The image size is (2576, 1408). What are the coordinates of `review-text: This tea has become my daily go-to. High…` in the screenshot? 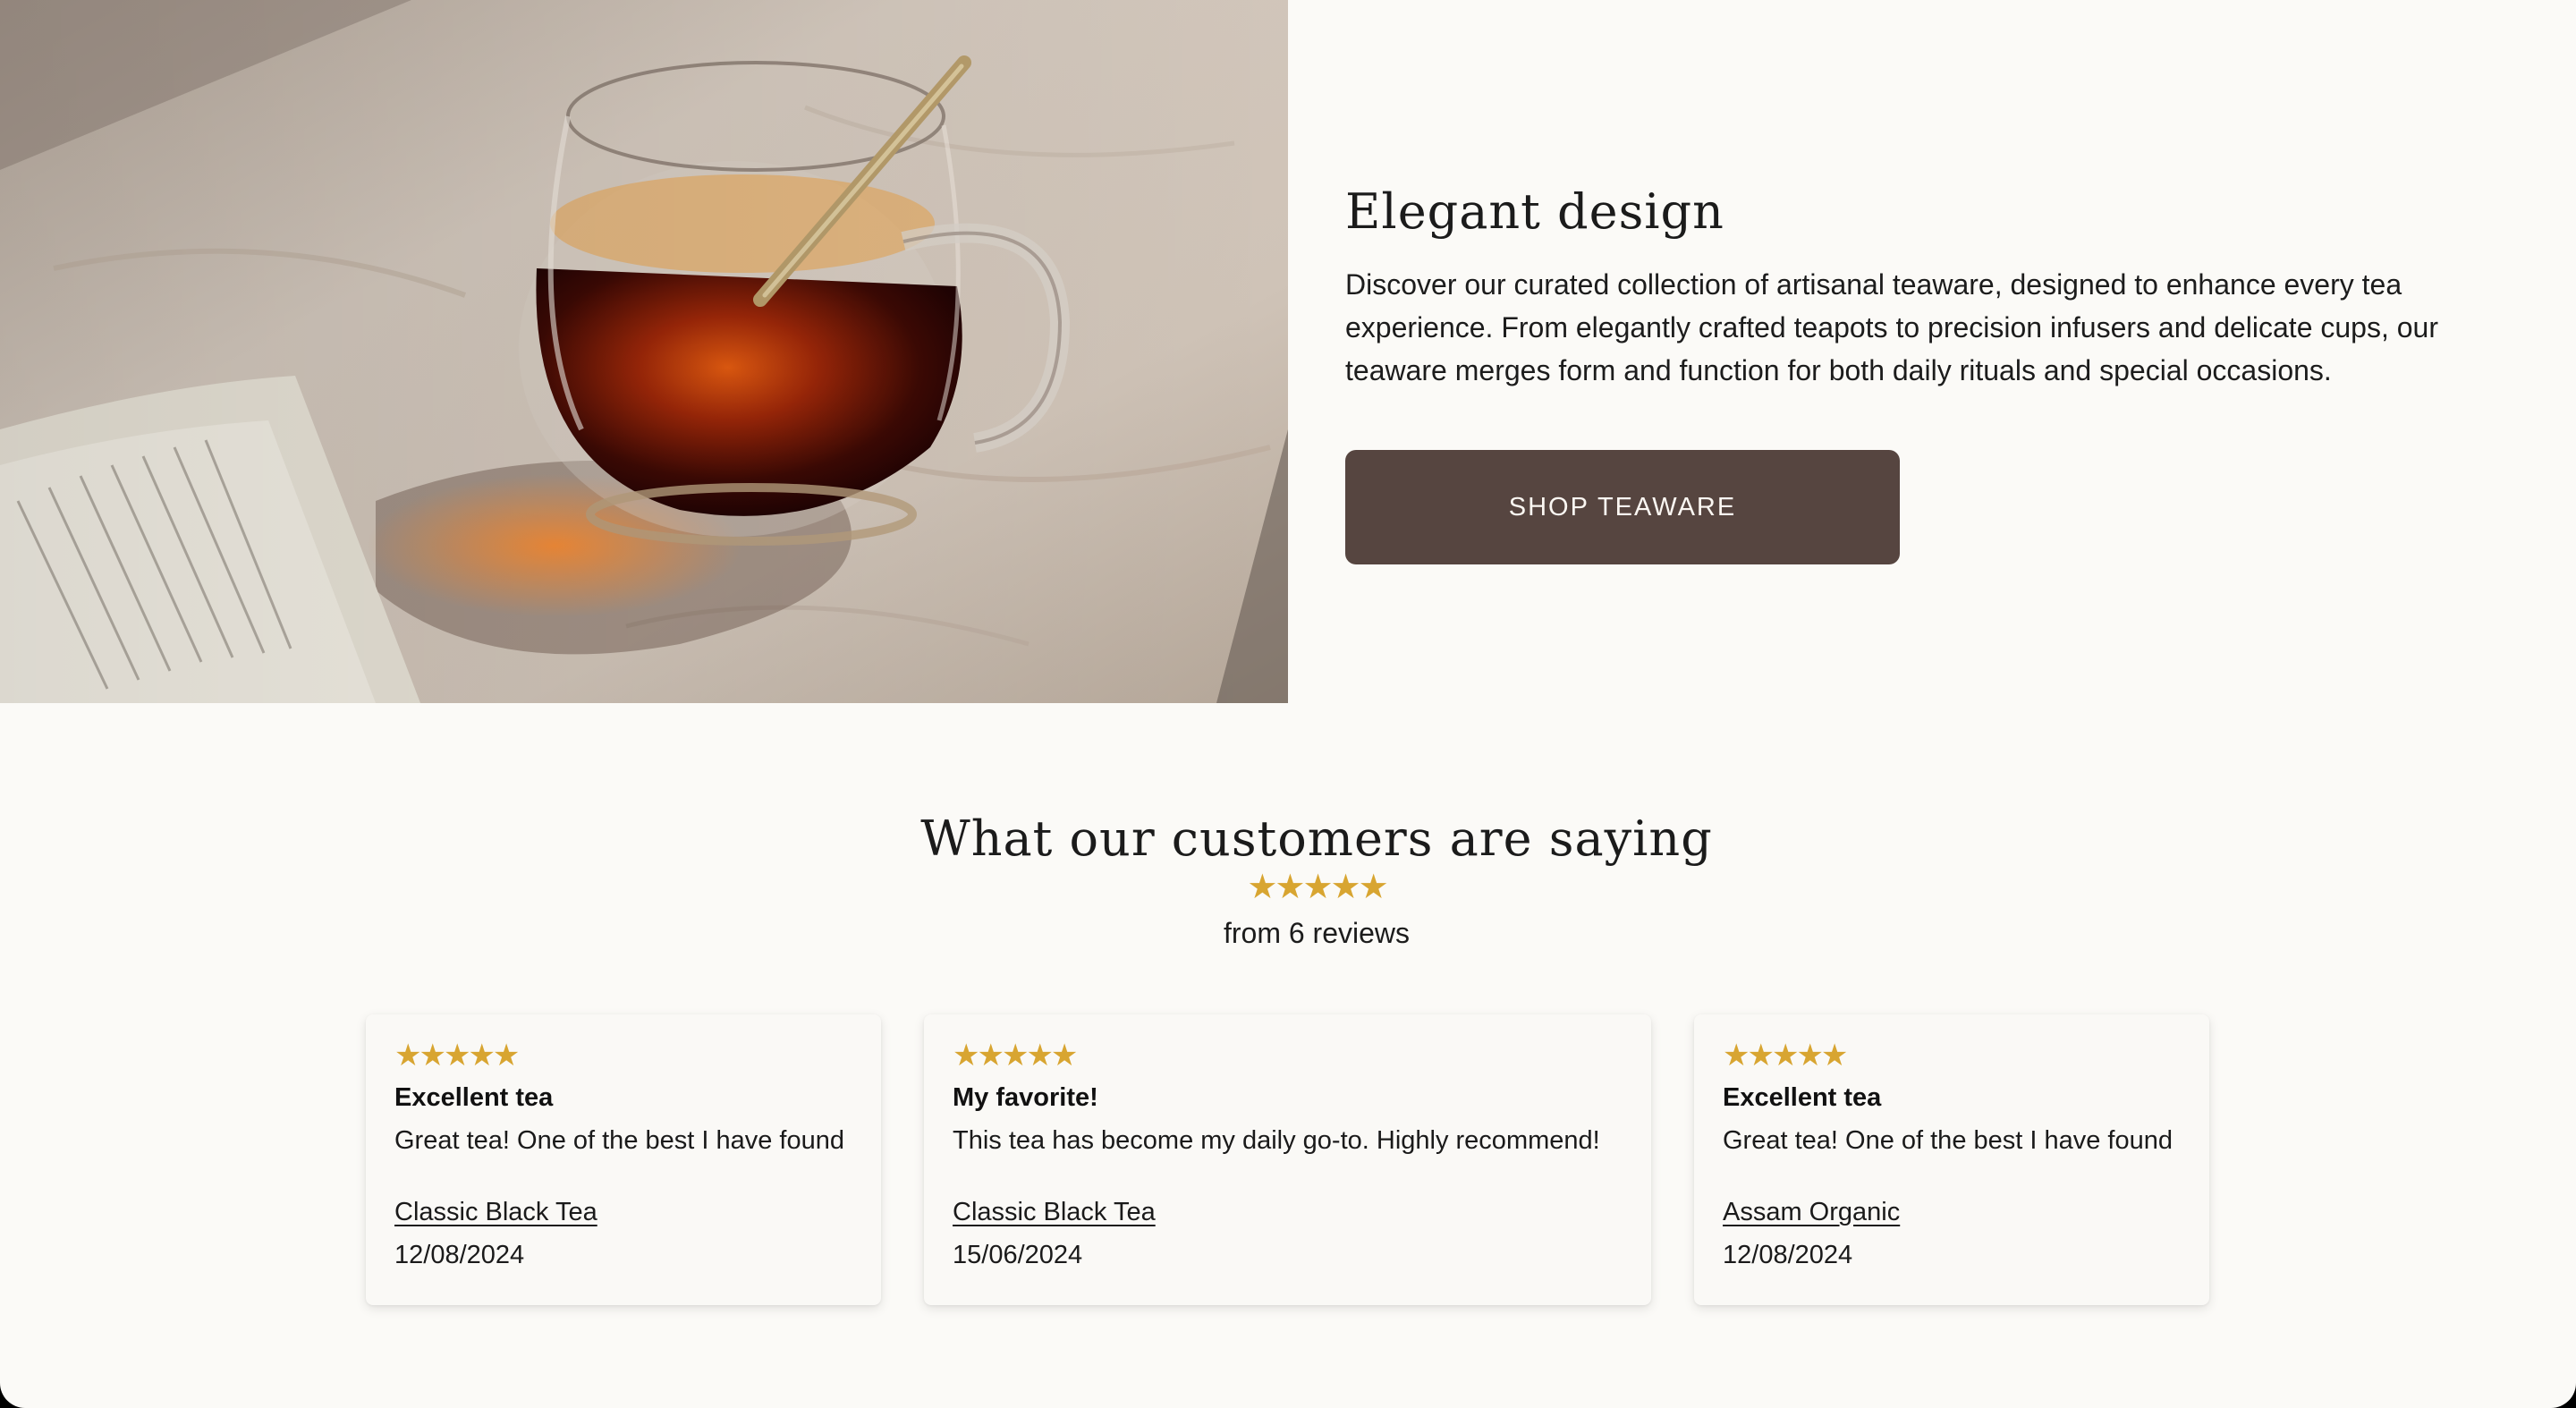 It's located at (1276, 1140).